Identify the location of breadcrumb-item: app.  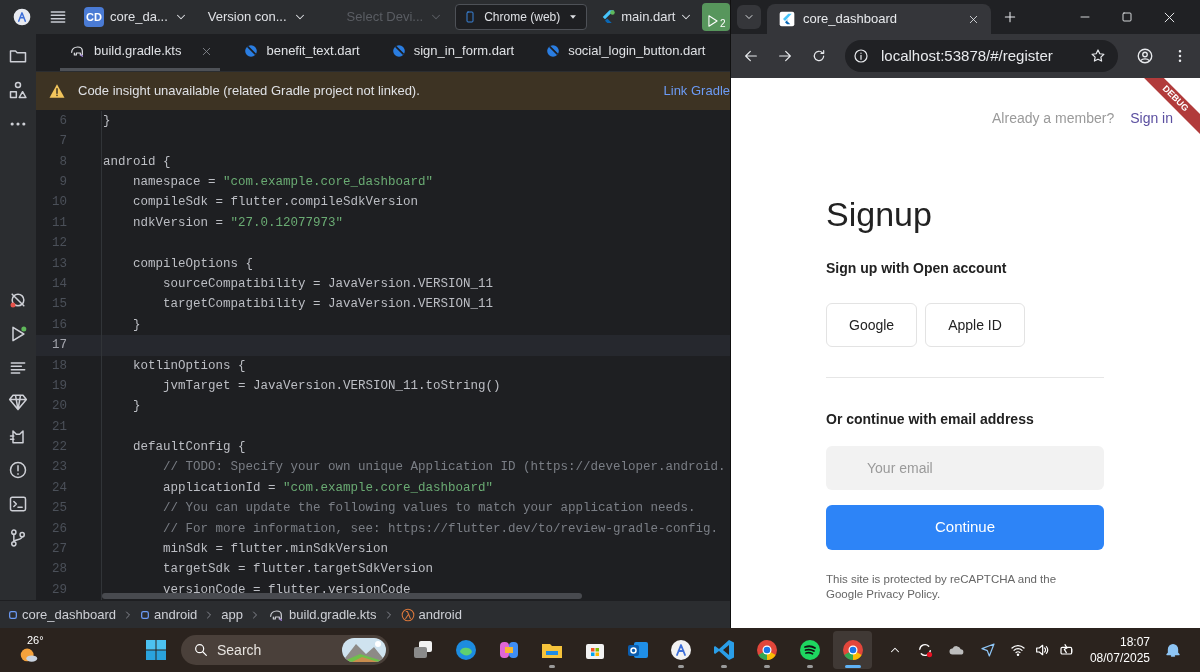
(232, 614).